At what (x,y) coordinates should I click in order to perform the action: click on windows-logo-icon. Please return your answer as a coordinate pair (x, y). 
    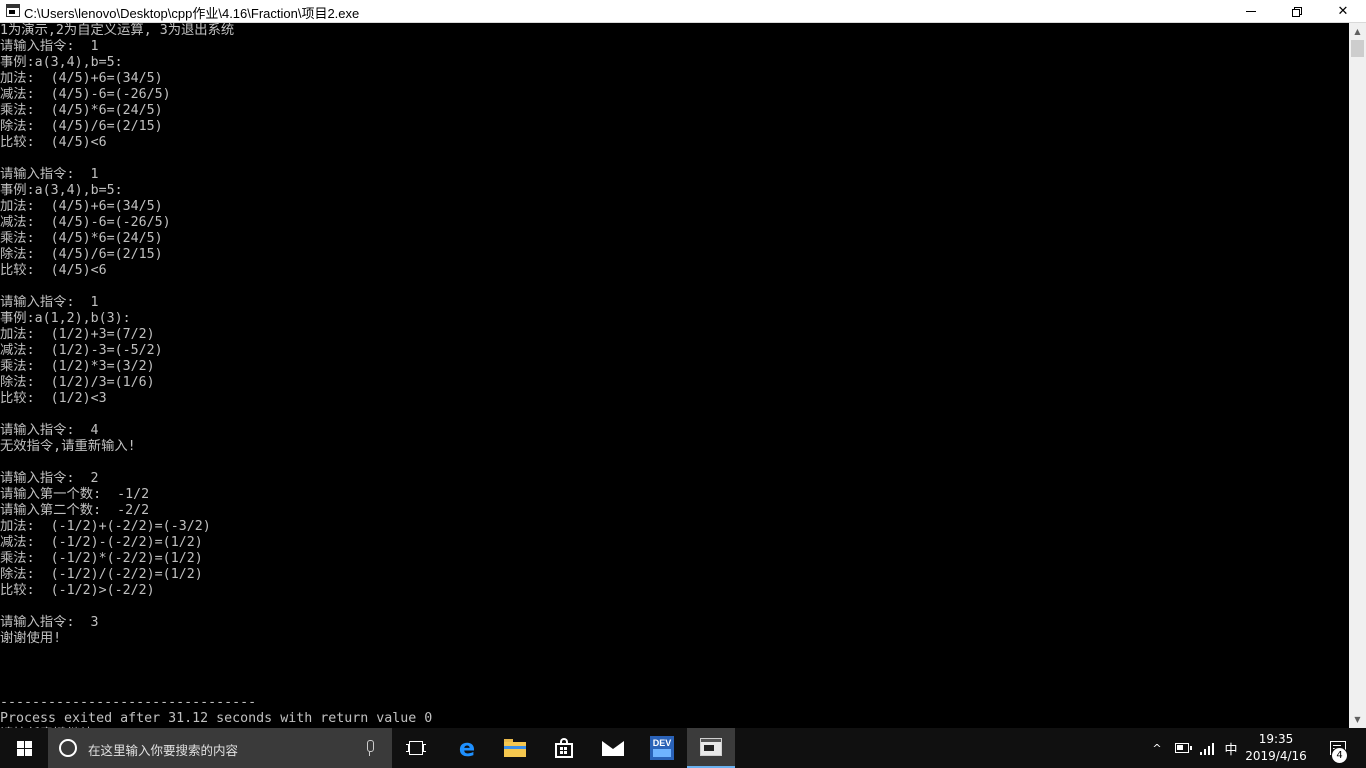
    Looking at the image, I should click on (24, 748).